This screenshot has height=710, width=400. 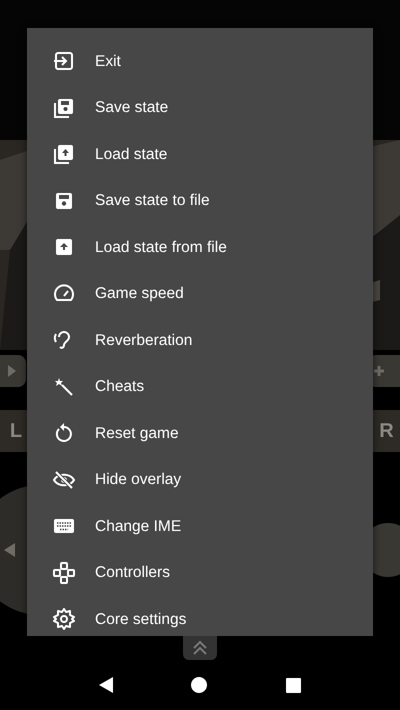 I want to click on eye-off-icon, so click(x=64, y=479).